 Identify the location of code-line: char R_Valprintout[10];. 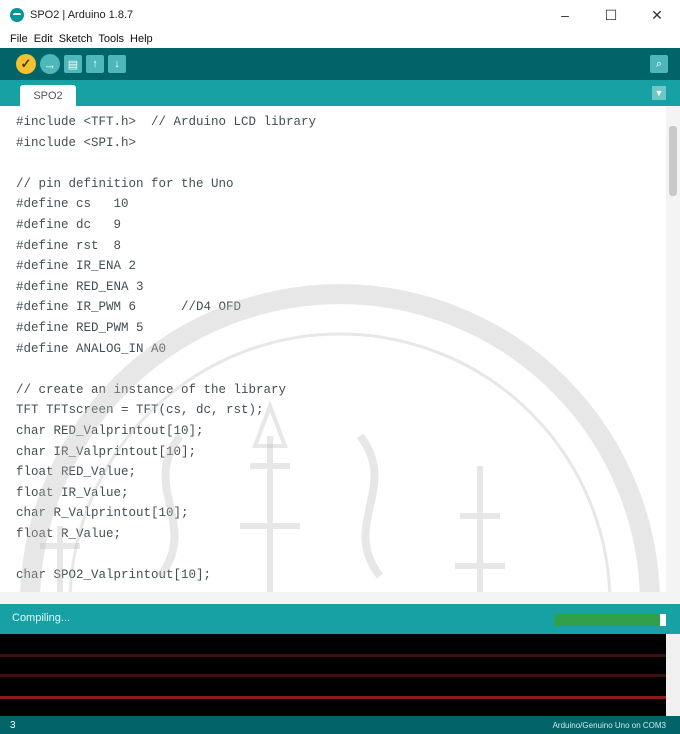
(336, 513).